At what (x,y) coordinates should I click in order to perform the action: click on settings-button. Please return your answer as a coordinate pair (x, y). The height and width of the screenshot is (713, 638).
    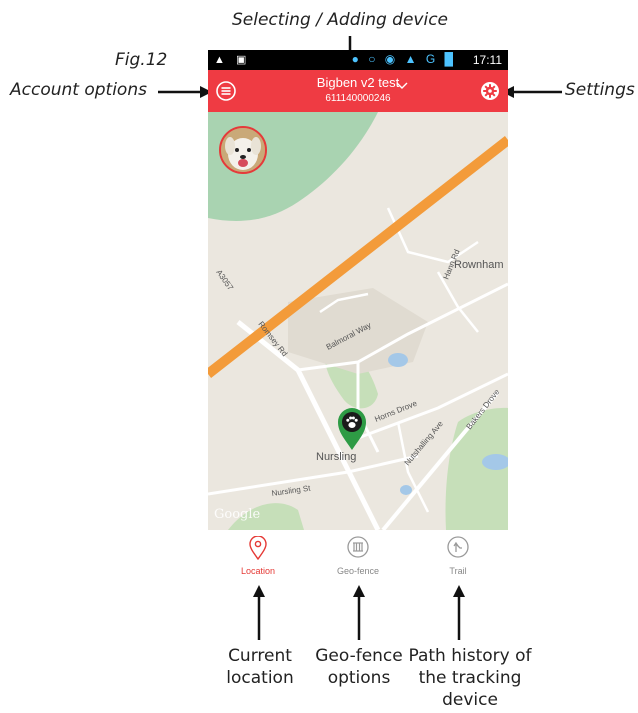
    Looking at the image, I should click on (490, 91).